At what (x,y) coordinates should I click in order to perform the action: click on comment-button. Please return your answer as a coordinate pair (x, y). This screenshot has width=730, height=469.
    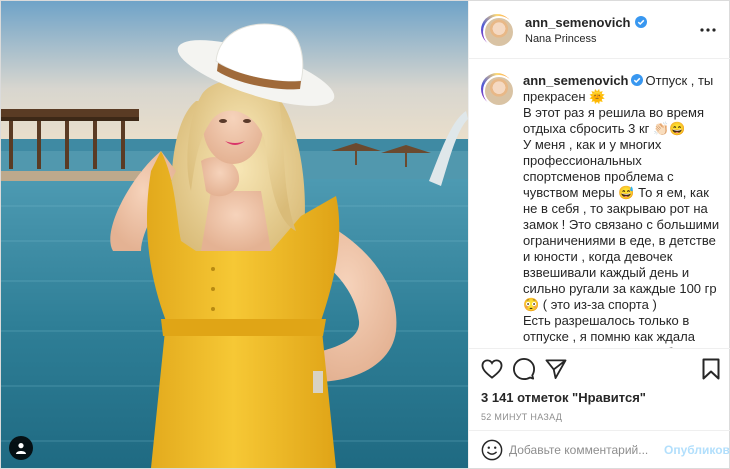
    Looking at the image, I should click on (529, 369).